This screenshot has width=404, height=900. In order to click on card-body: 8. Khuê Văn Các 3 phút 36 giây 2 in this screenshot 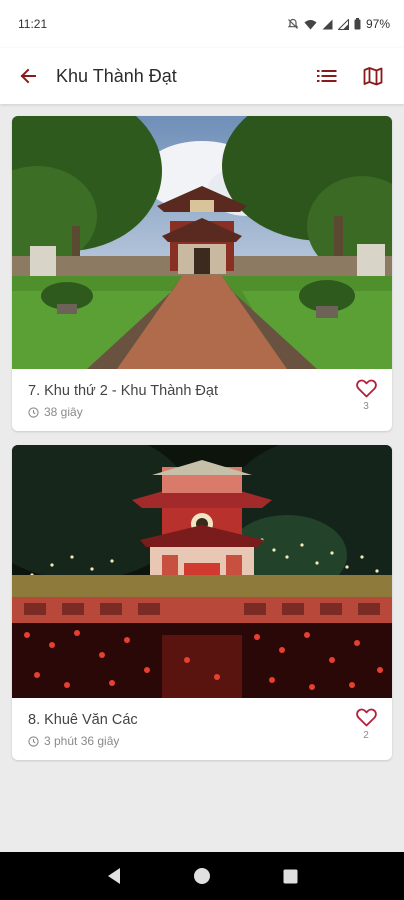, I will do `click(202, 729)`.